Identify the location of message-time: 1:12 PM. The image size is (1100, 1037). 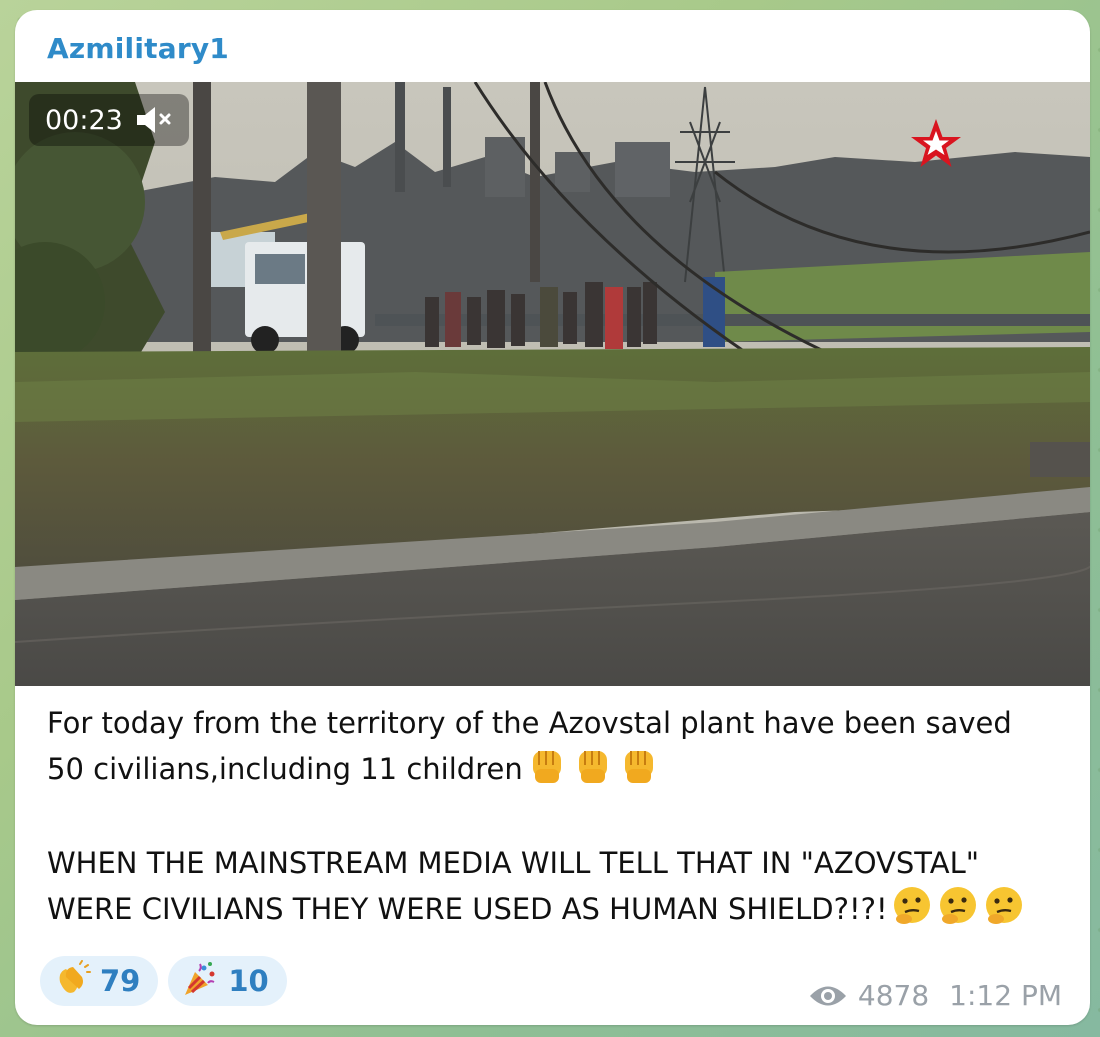
(1005, 995).